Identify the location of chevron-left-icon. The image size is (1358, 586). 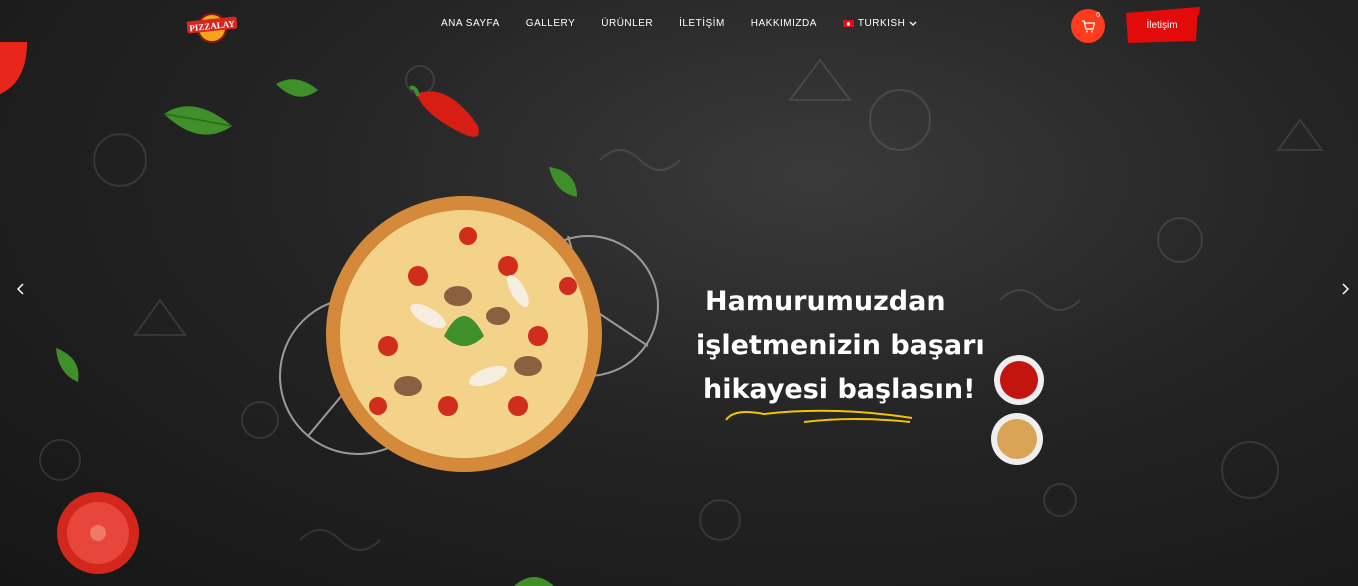
(20, 289).